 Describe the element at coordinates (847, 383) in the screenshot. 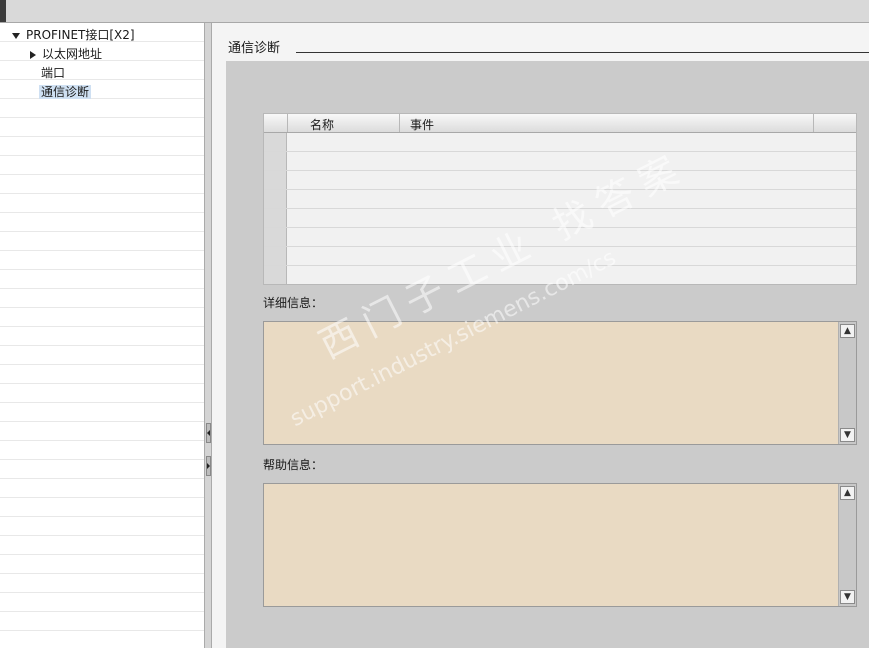

I see `details-scrollbar: ▲ ▼` at that location.